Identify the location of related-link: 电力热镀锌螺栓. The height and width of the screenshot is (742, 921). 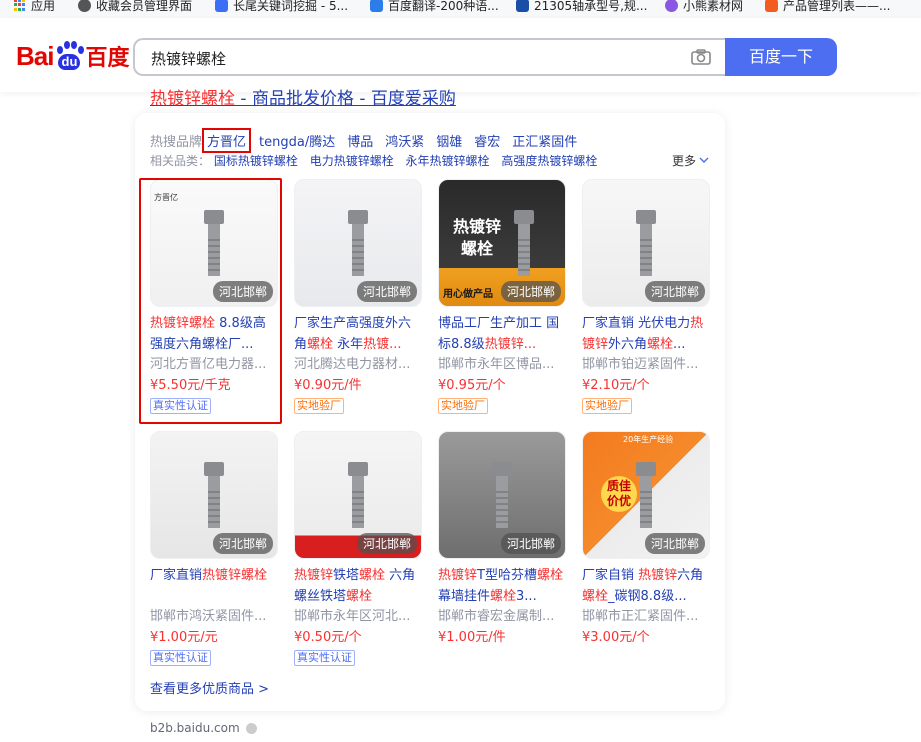
(352, 161).